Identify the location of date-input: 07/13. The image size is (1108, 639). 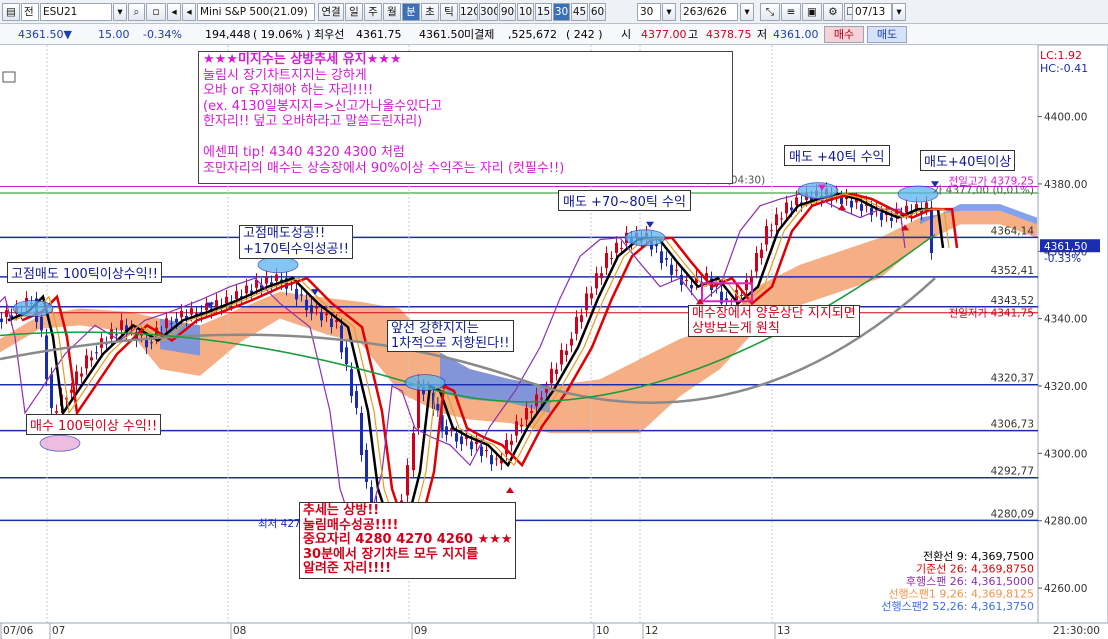
(872, 12).